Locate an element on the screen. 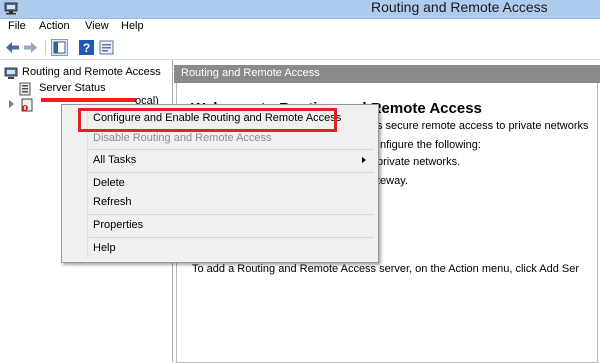 The height and width of the screenshot is (363, 600). menu-bar: File Action View Help is located at coordinates (300, 27).